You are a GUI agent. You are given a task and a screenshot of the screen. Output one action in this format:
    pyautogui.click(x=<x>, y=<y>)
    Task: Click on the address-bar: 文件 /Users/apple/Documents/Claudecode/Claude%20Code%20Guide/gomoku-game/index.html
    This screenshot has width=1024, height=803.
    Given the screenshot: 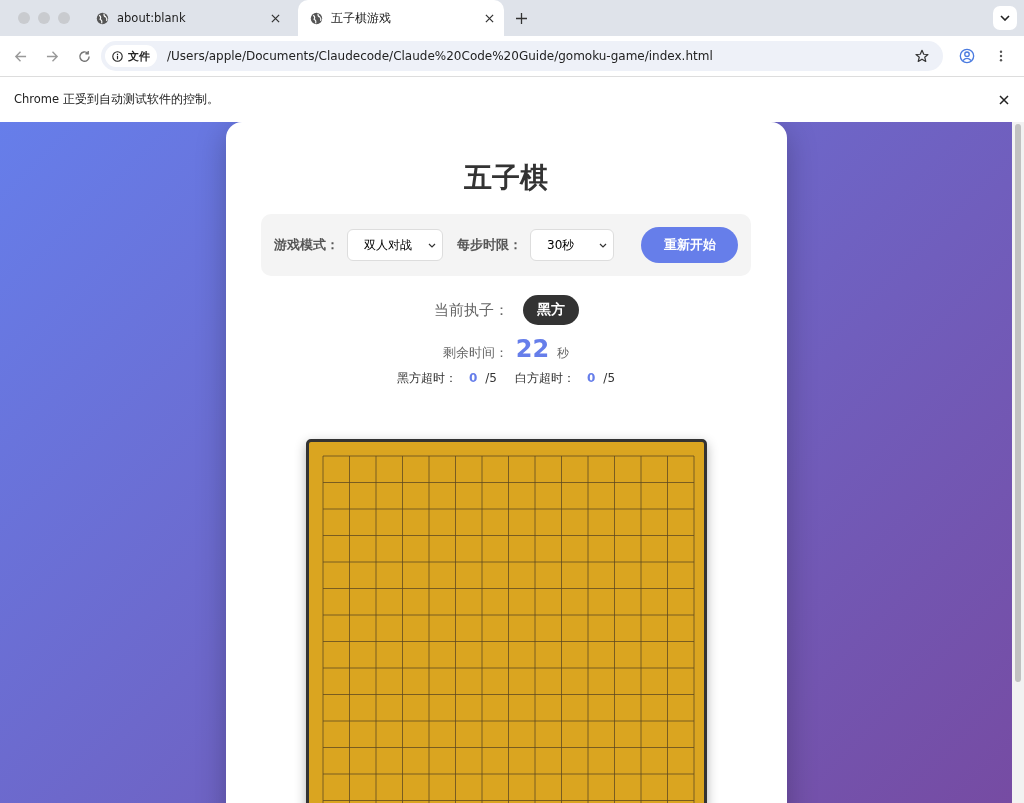 What is the action you would take?
    pyautogui.click(x=522, y=56)
    